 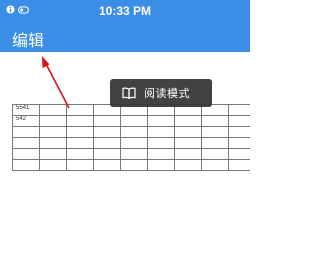 I want to click on nav-title: 编辑, so click(x=28, y=39).